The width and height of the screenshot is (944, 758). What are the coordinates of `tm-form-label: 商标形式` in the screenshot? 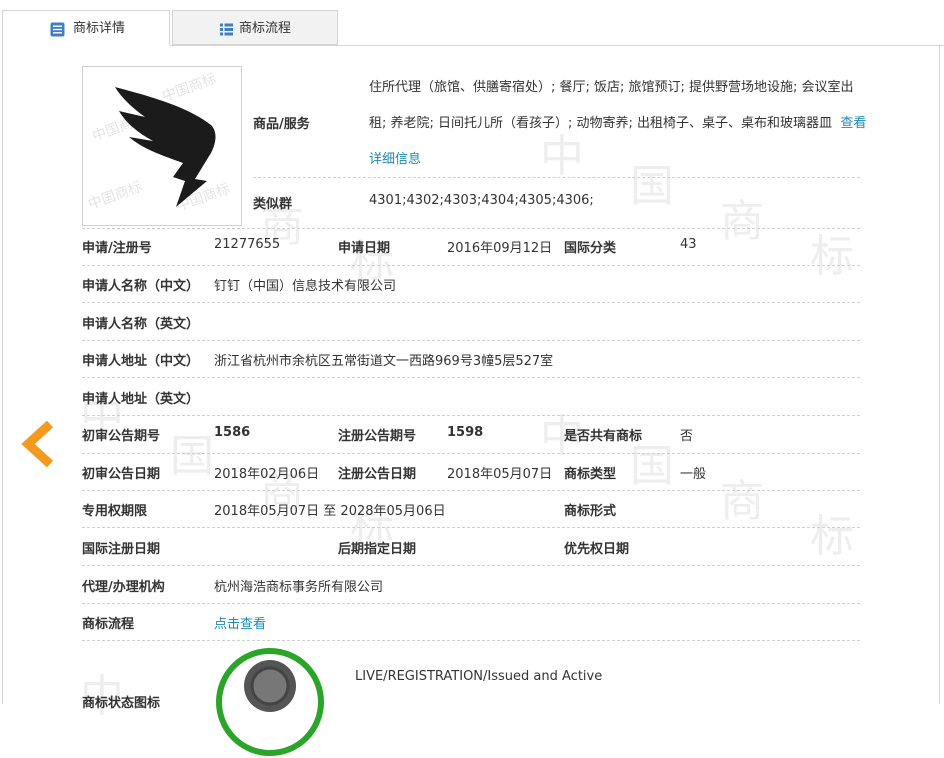 It's located at (590, 511).